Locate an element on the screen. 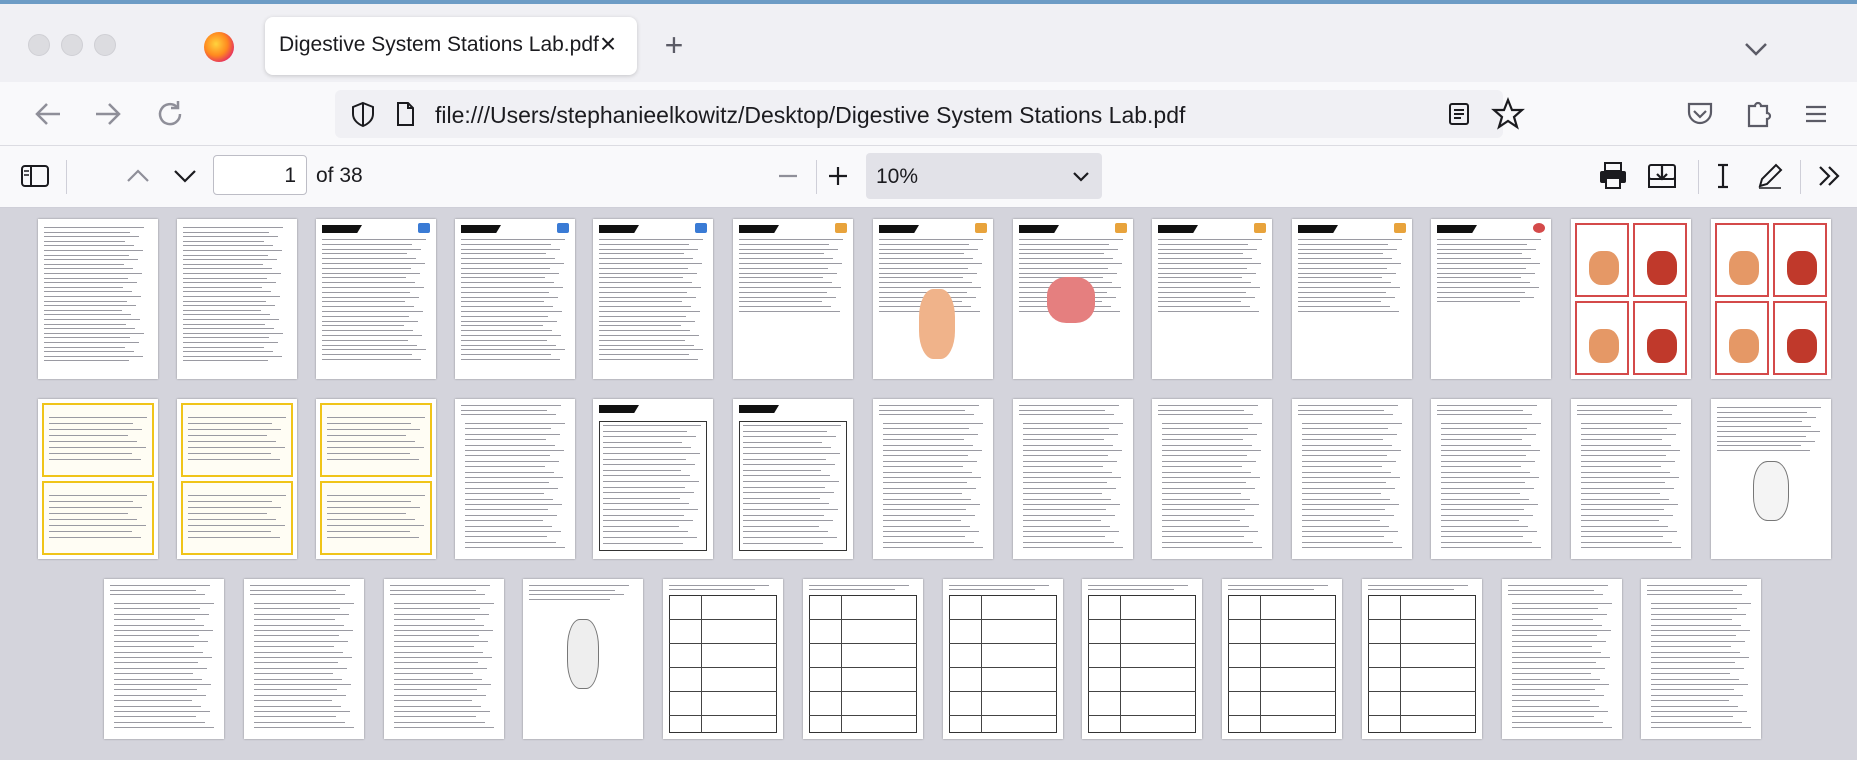 The width and height of the screenshot is (1857, 760). pocket-icon is located at coordinates (1700, 114).